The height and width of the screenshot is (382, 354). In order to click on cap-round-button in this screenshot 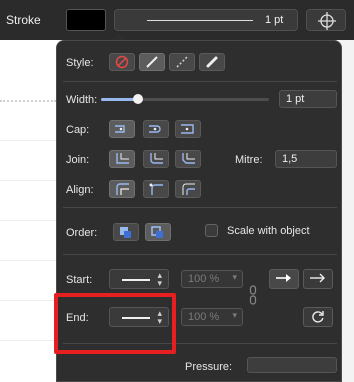, I will do `click(156, 129)`.